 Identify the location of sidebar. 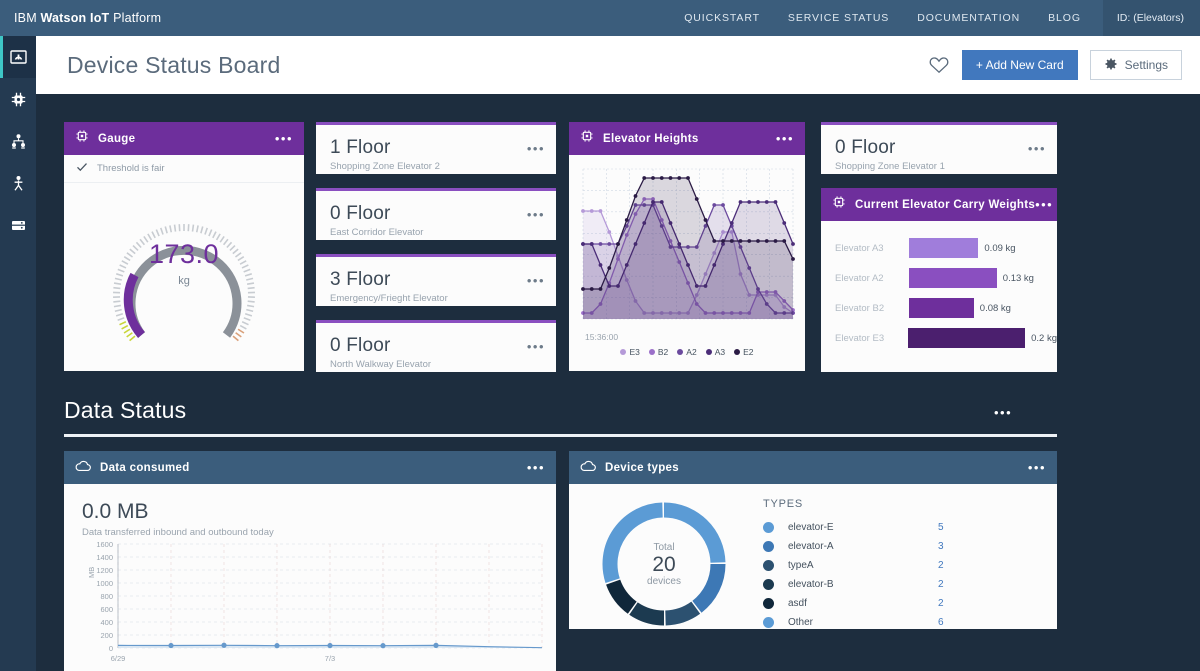
(18, 353).